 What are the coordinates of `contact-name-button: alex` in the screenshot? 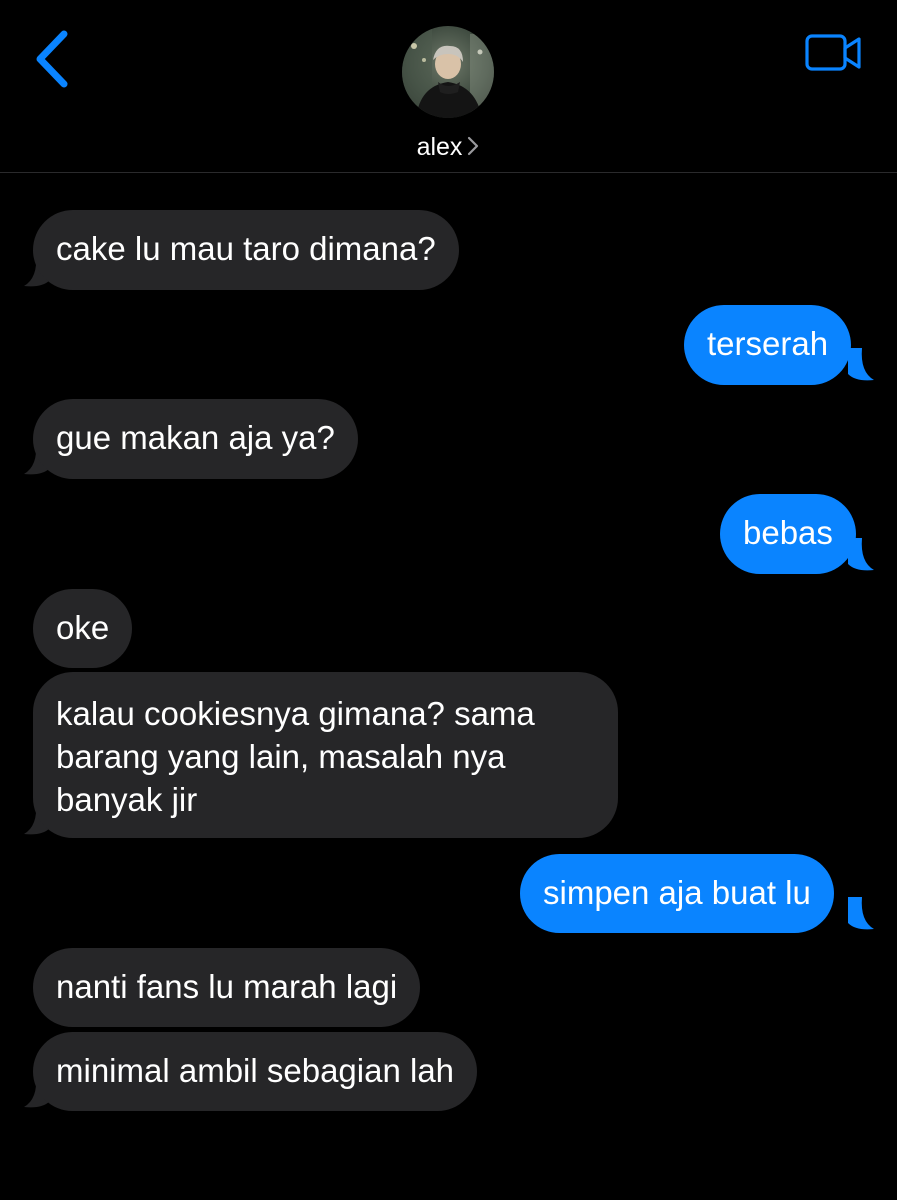 It's located at (448, 147).